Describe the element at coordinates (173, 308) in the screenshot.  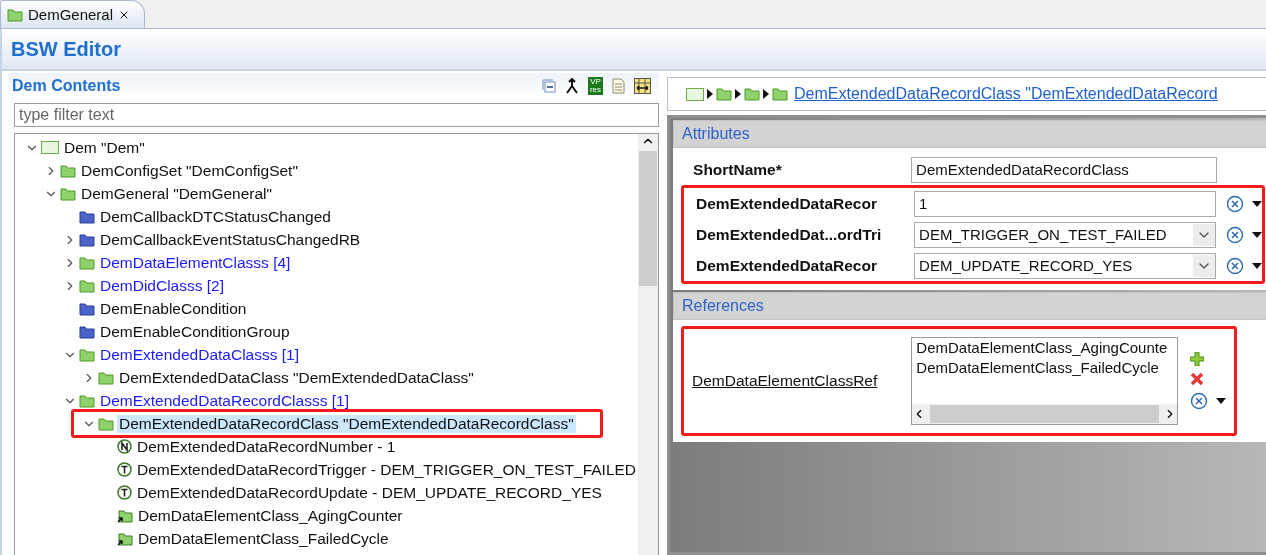
I see `tree-item: DemEnableCondition` at that location.